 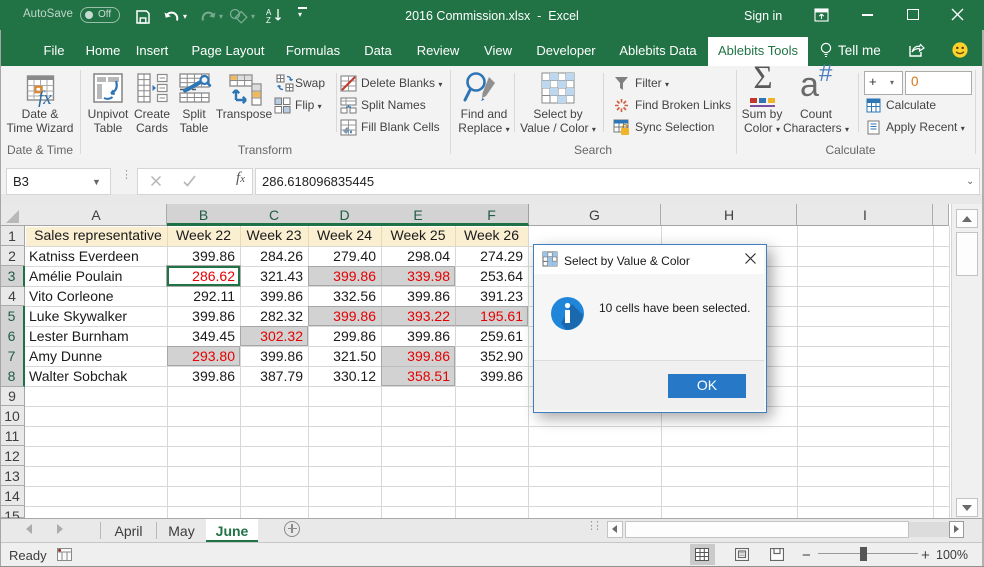 I want to click on svg-text: fx, so click(x=45, y=97).